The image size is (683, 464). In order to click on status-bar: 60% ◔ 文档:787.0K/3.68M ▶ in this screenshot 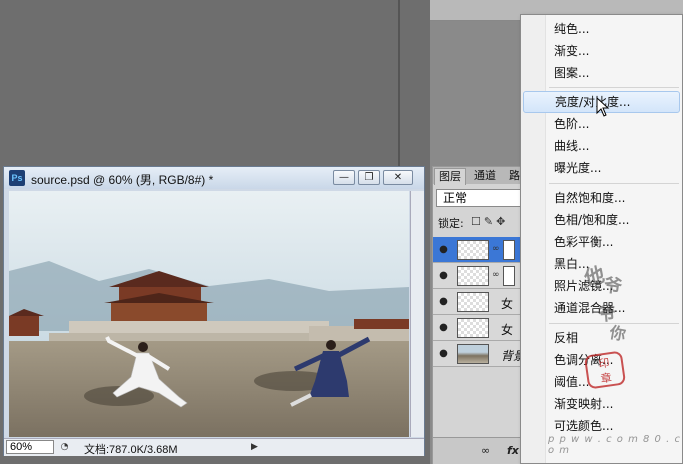, I will do `click(214, 447)`.